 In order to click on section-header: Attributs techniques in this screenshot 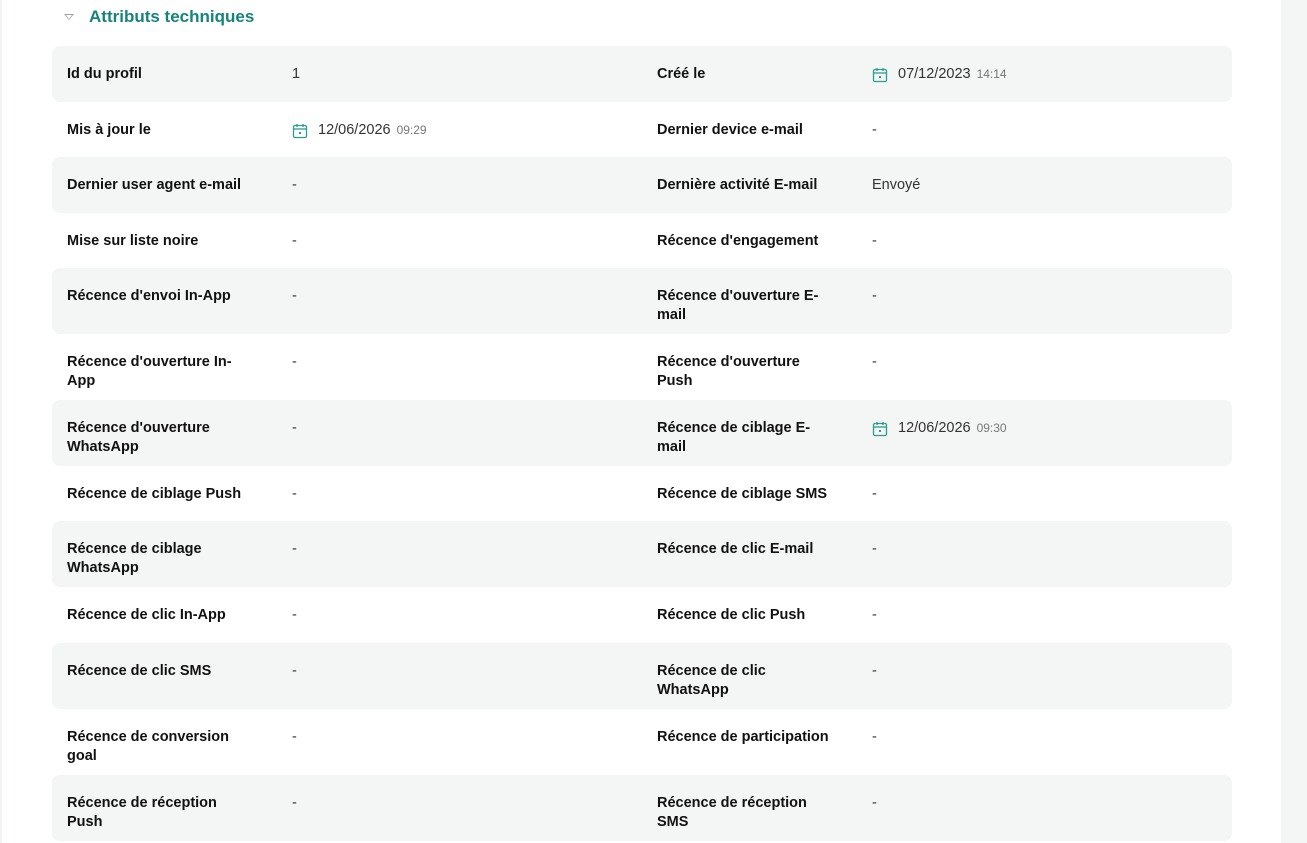, I will do `click(642, 18)`.